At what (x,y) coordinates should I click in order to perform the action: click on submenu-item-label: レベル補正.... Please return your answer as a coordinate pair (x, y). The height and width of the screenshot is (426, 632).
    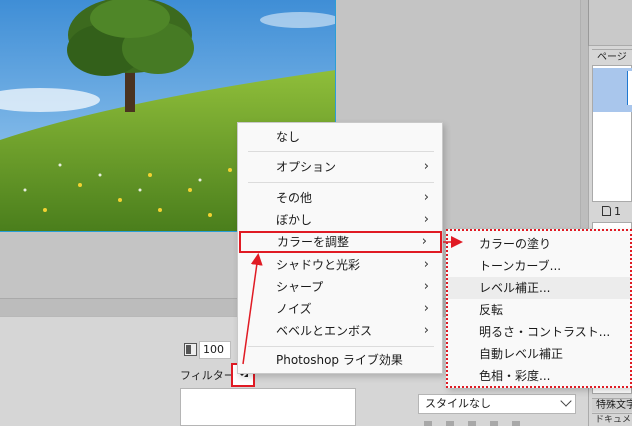
    Looking at the image, I should click on (515, 288).